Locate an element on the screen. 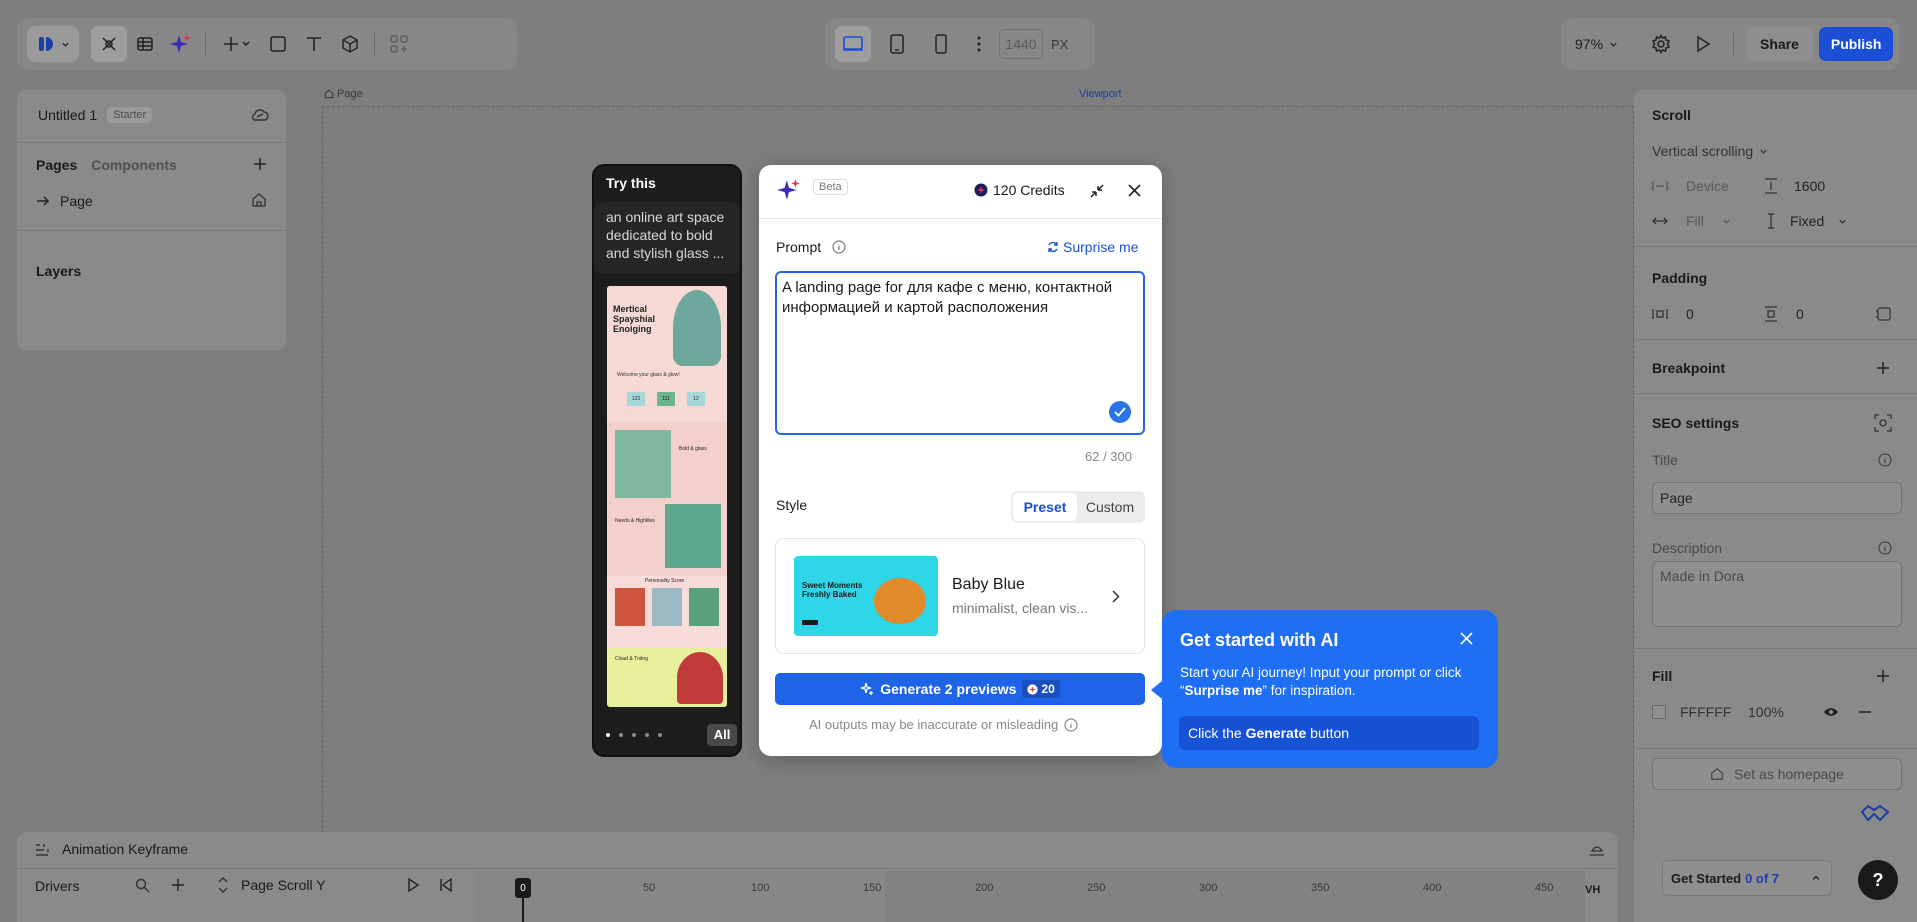 The height and width of the screenshot is (922, 1917). generate-cost-badge: 20 is located at coordinates (1041, 689).